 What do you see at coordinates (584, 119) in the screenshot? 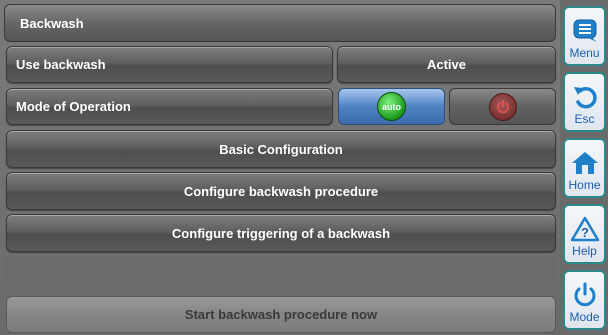
I see `esc-label: Esc` at bounding box center [584, 119].